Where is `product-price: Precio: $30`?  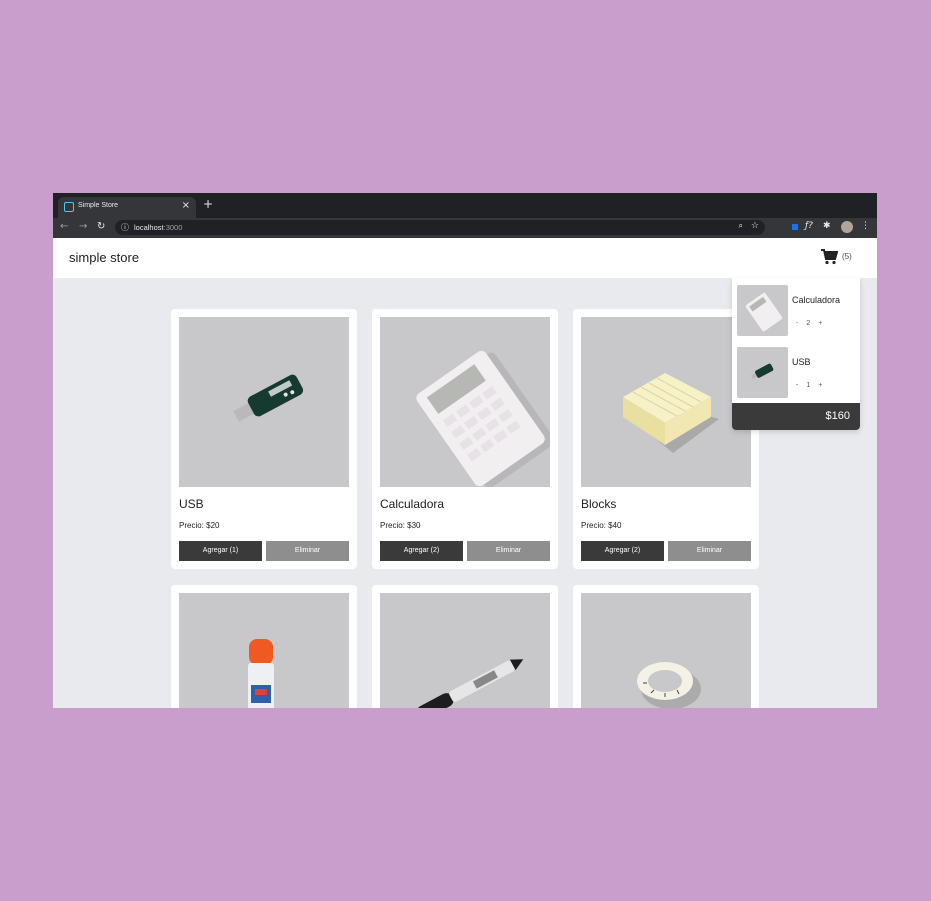 product-price: Precio: $30 is located at coordinates (400, 525).